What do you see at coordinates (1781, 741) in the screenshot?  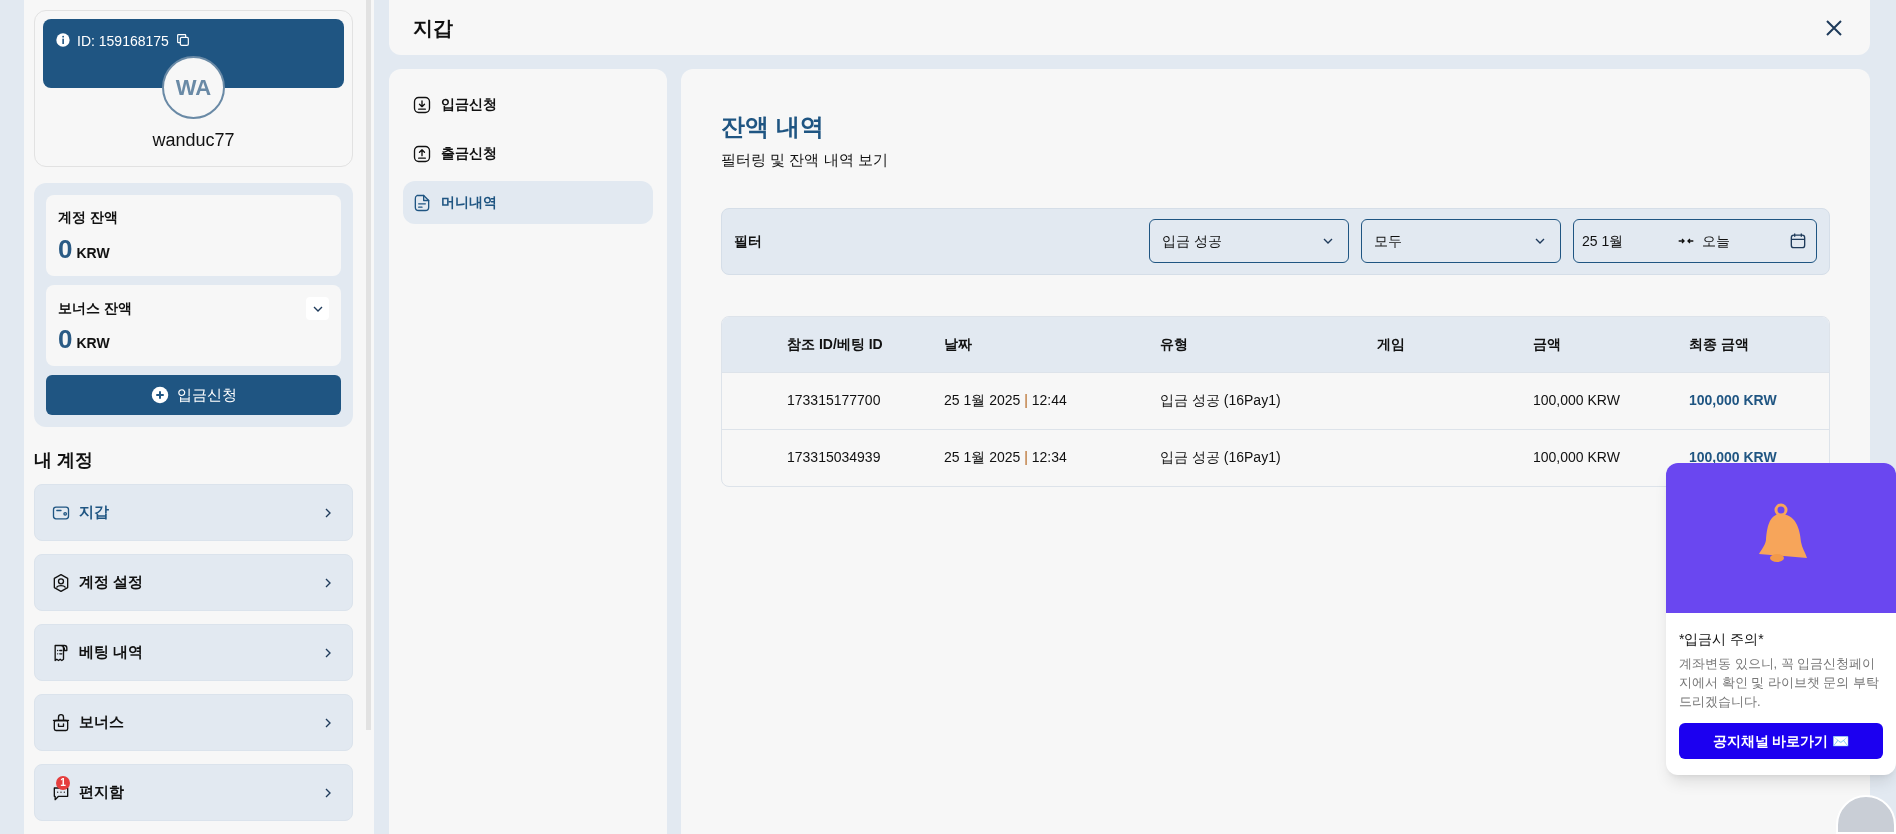 I see `notice-channel-button: 공지채널 바로가기 ✉` at bounding box center [1781, 741].